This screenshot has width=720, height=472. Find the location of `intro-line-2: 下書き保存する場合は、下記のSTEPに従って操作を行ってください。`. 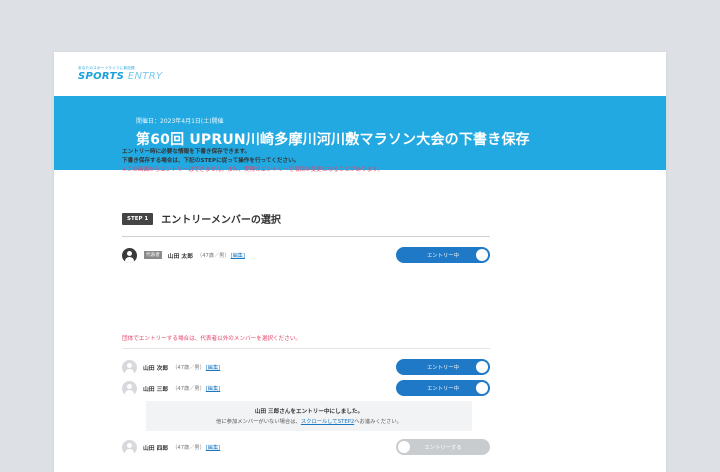

intro-line-2: 下書き保存する場合は、下記のSTEPに従って操作を行ってください。 is located at coordinates (211, 161).